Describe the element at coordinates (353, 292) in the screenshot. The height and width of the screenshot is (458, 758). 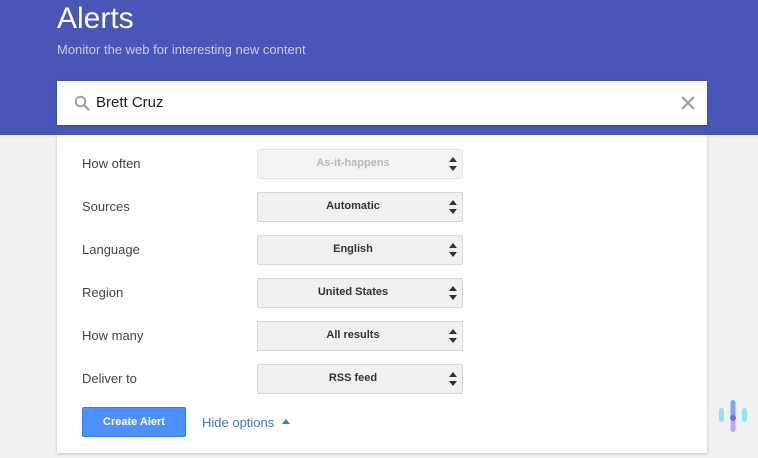
I see `region-value: United States` at that location.